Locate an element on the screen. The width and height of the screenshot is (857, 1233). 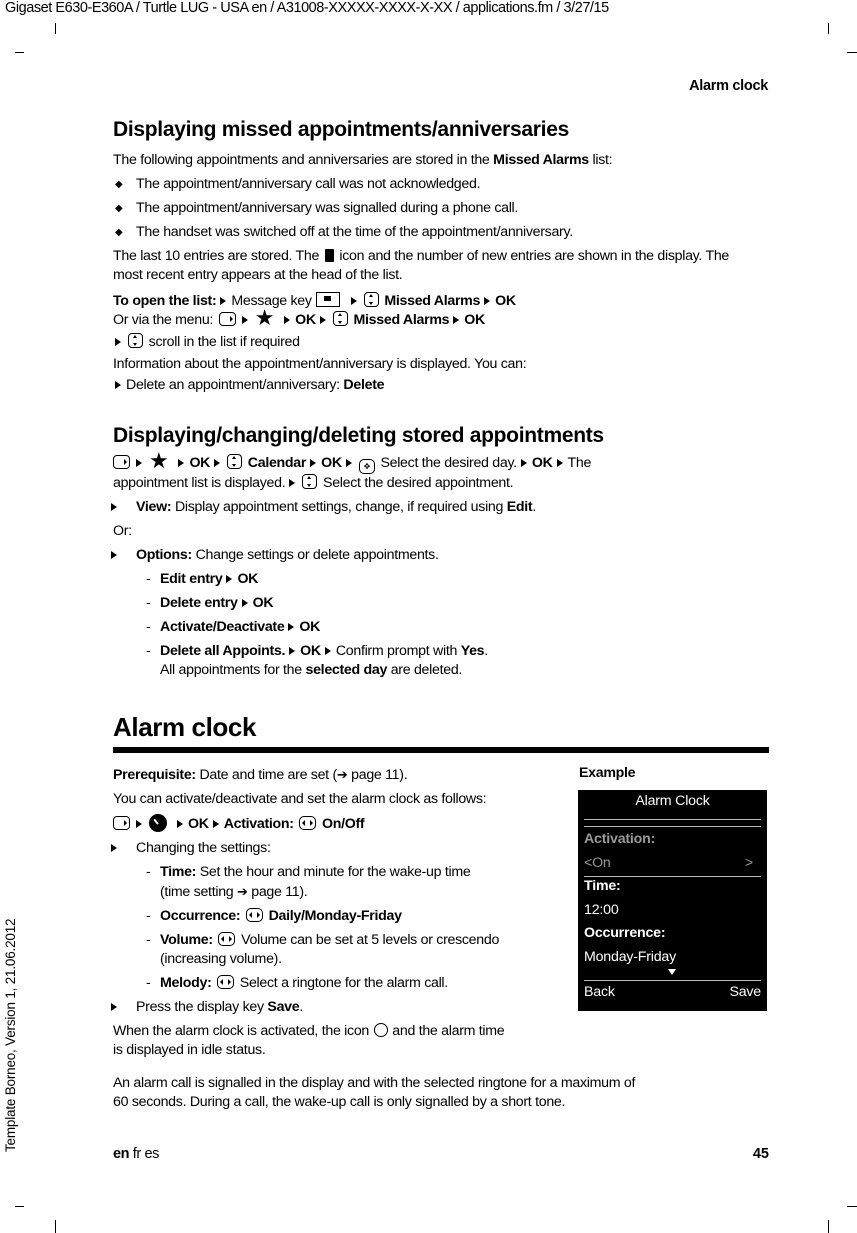
screen-title: Alarm Clock is located at coordinates (672, 801).